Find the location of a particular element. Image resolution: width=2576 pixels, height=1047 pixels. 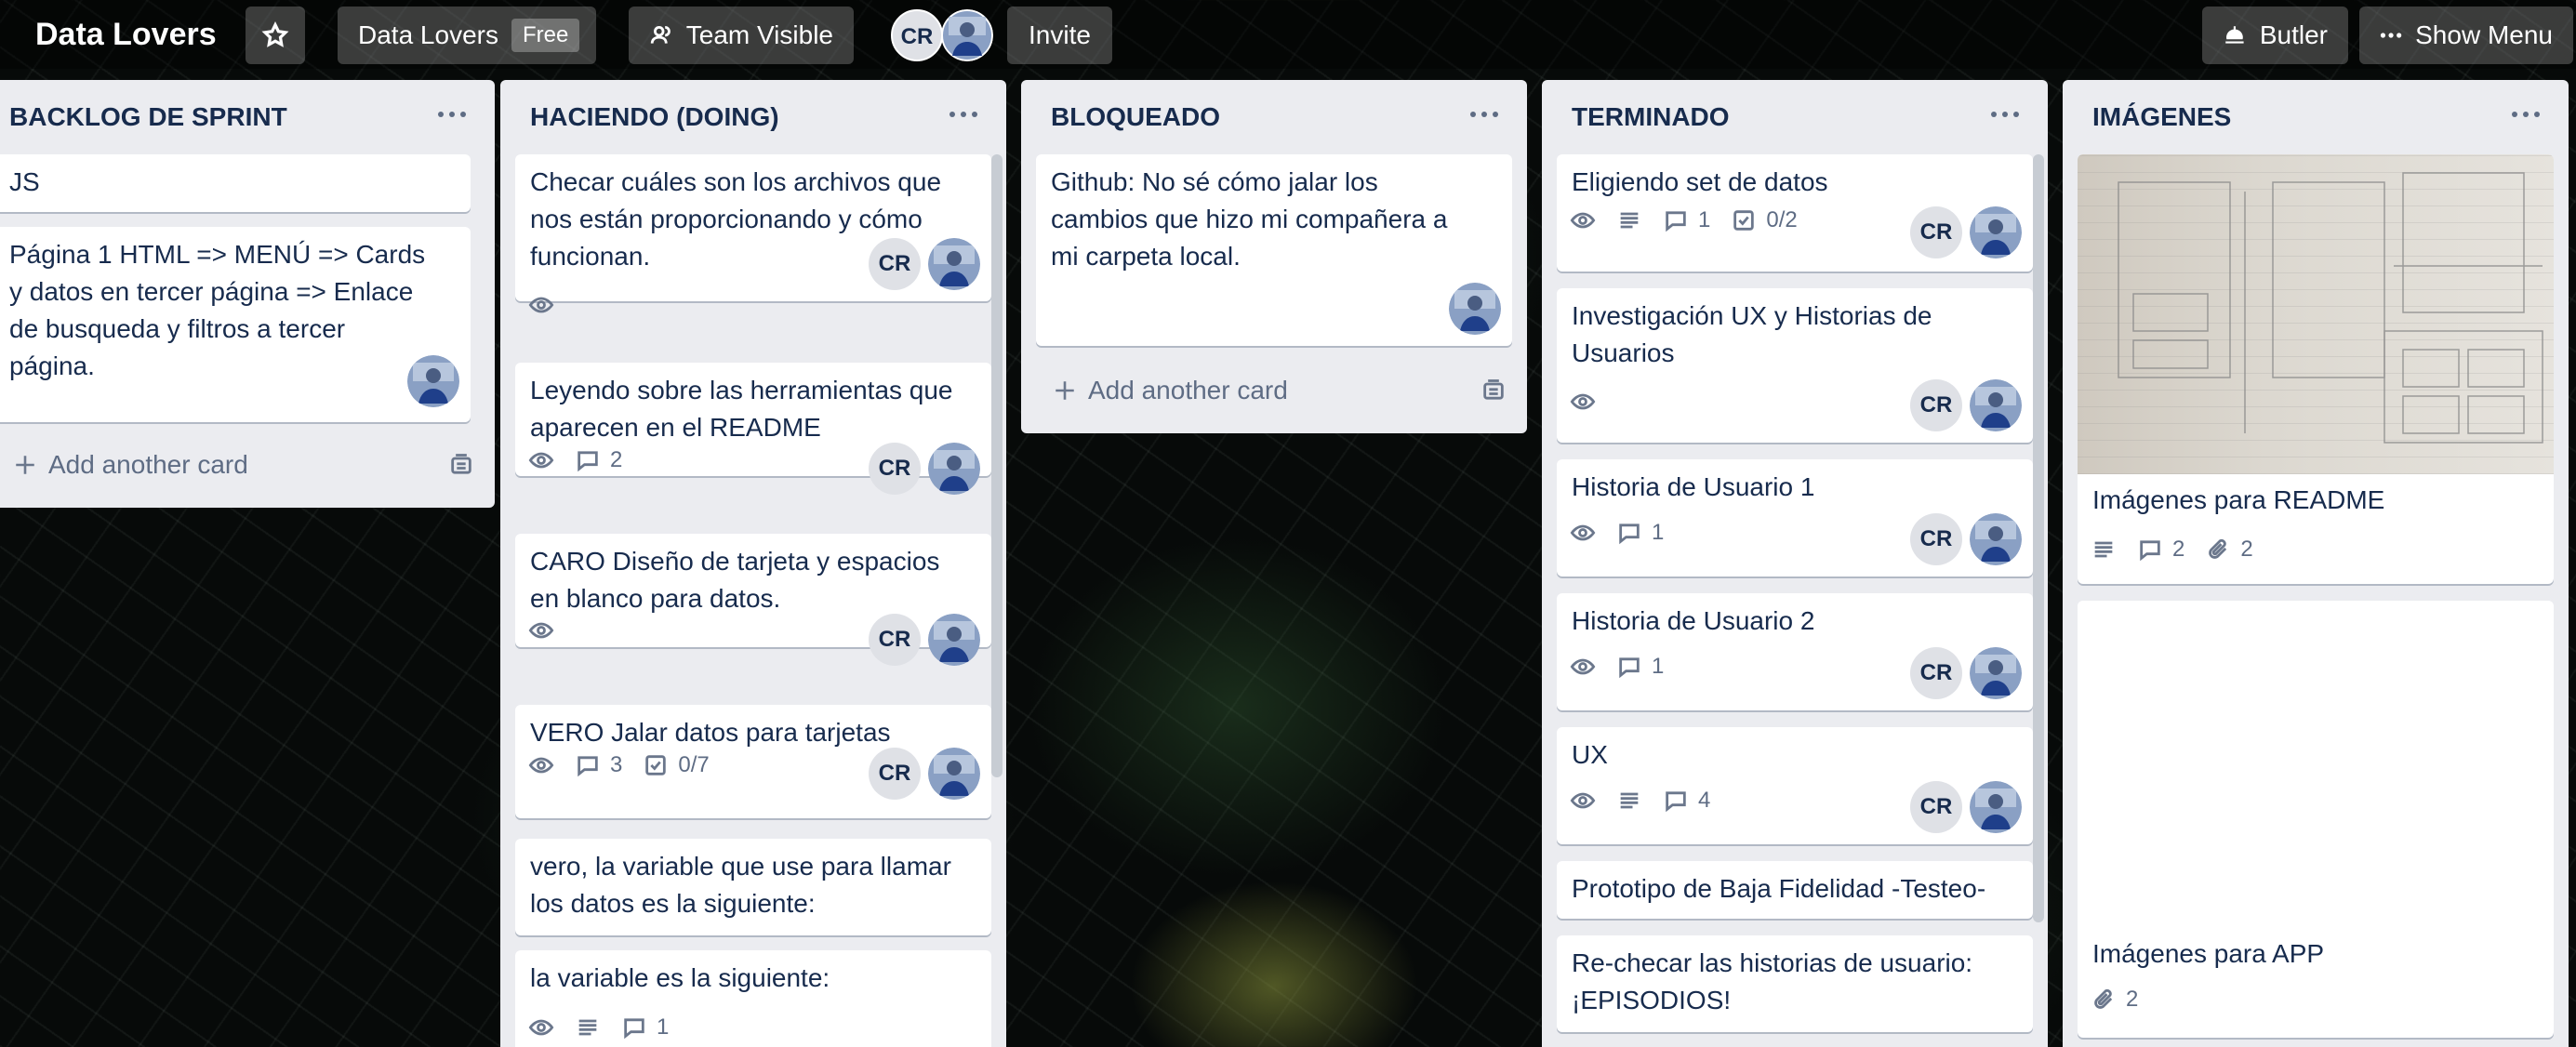

list-card: la variable es la siguiente: 1 is located at coordinates (753, 998).